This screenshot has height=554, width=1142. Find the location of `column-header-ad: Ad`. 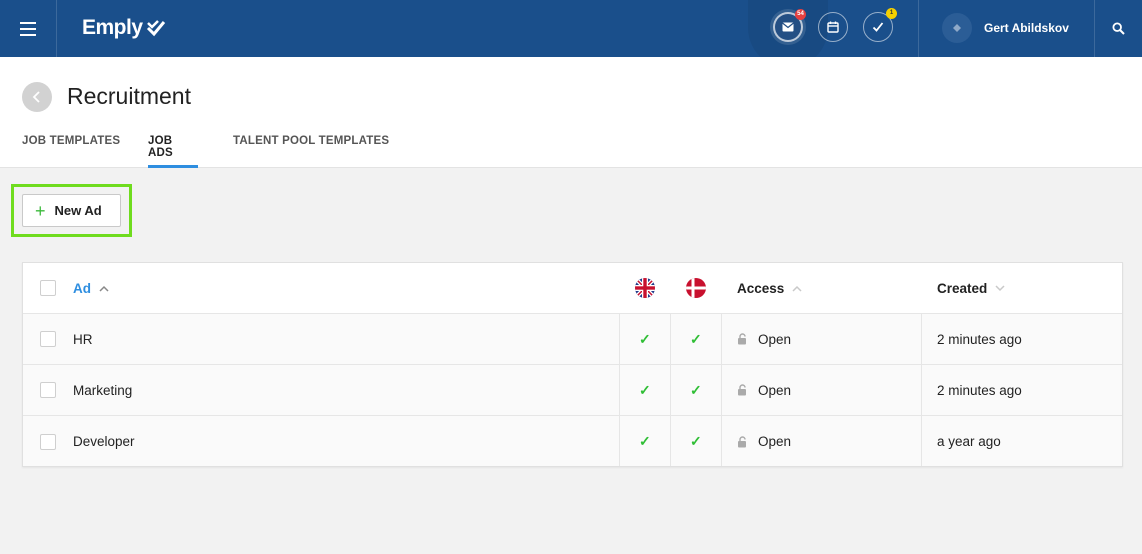

column-header-ad: Ad is located at coordinates (91, 288).